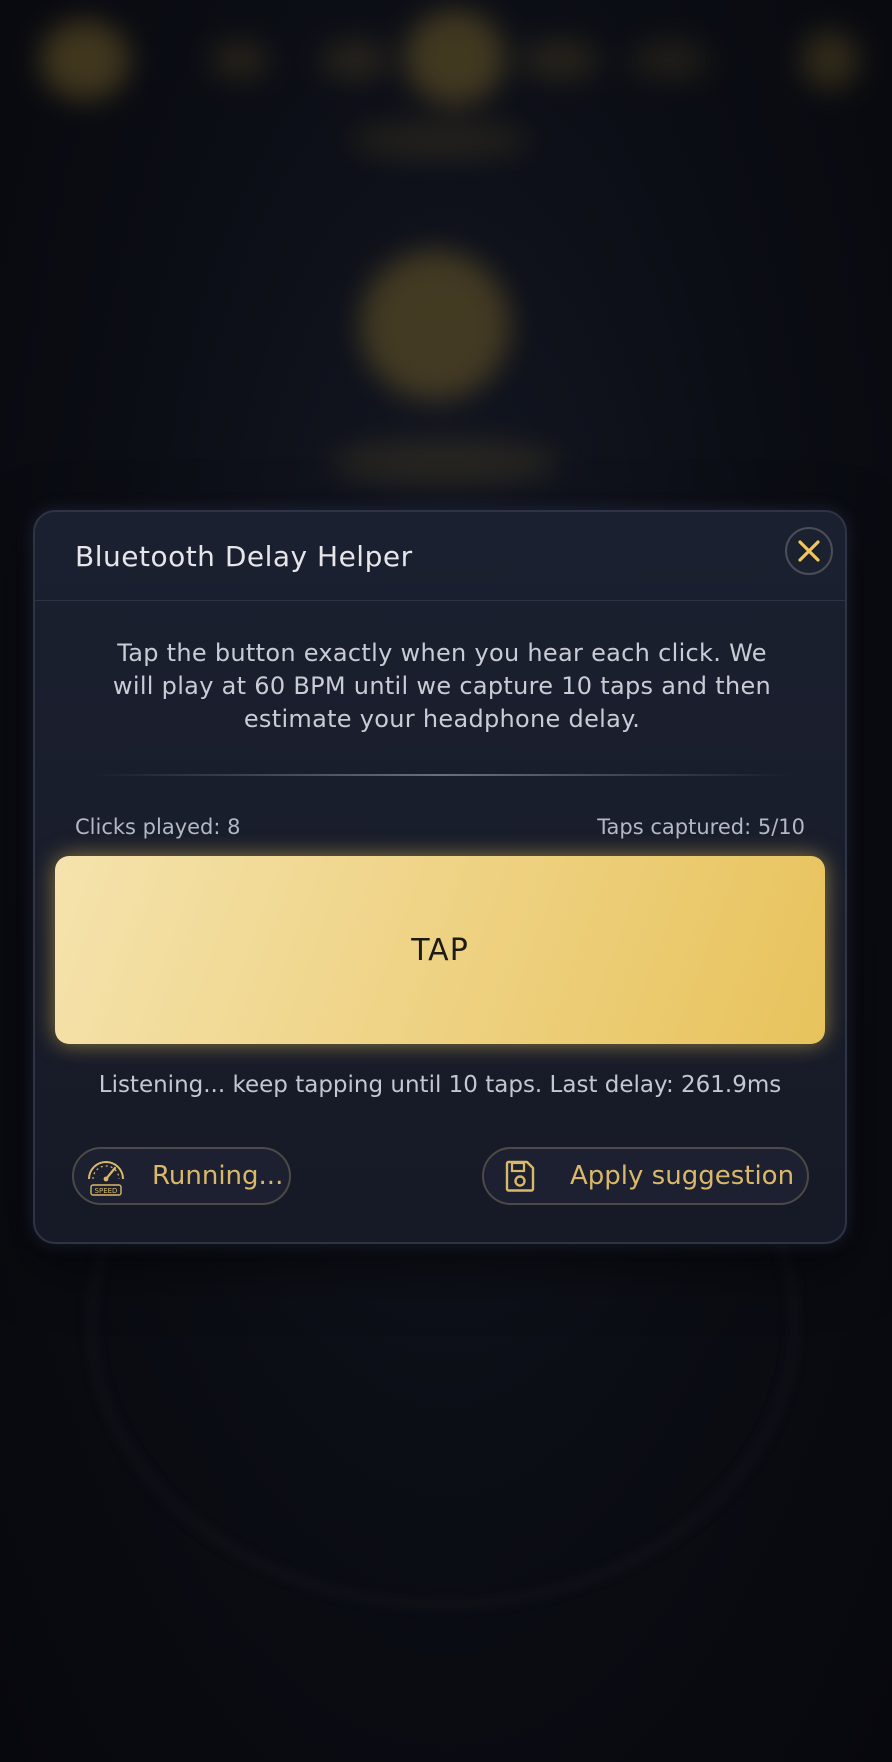  I want to click on taps-captured-counter: Taps captured: 5/10, so click(701, 827).